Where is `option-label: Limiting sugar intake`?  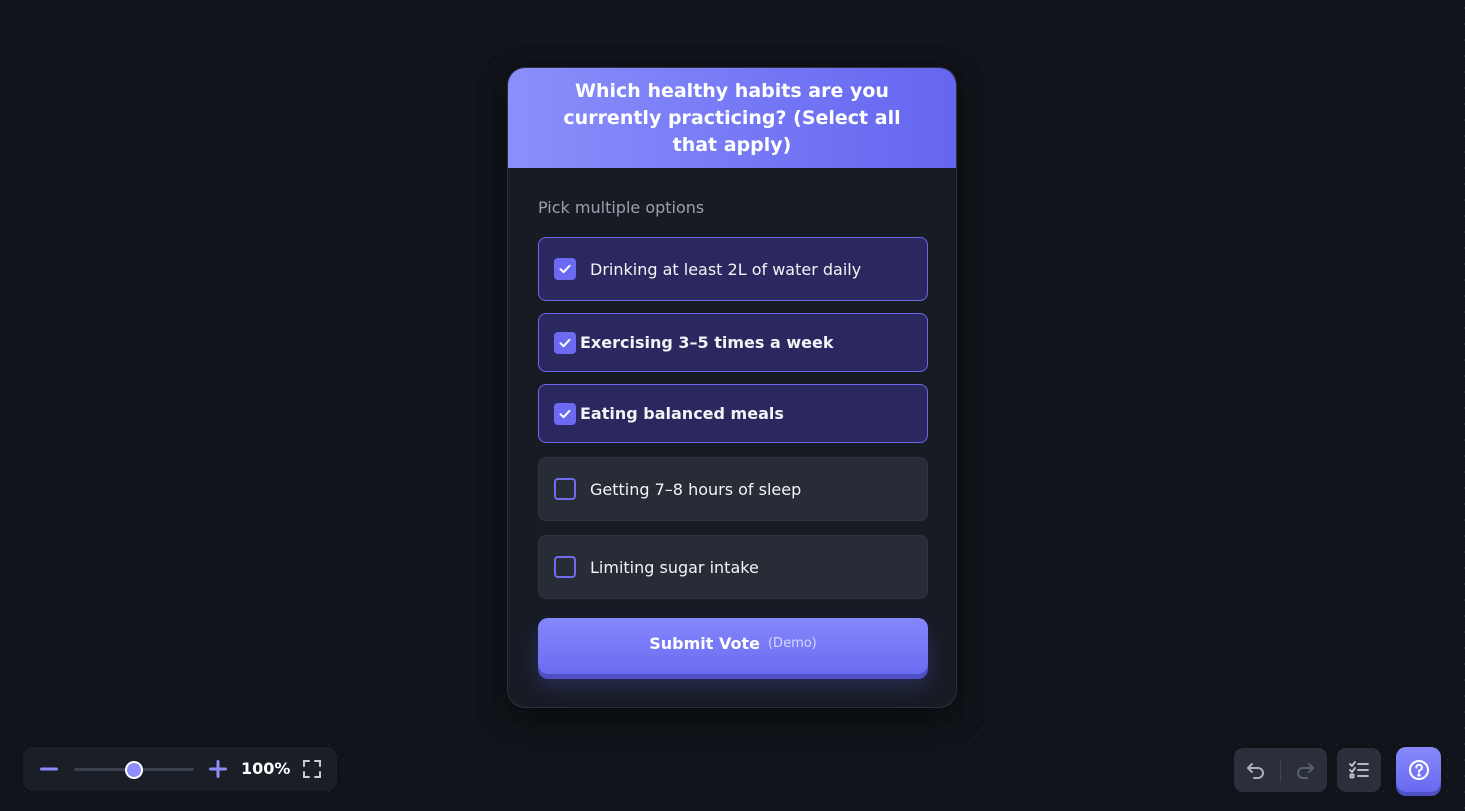 option-label: Limiting sugar intake is located at coordinates (674, 567).